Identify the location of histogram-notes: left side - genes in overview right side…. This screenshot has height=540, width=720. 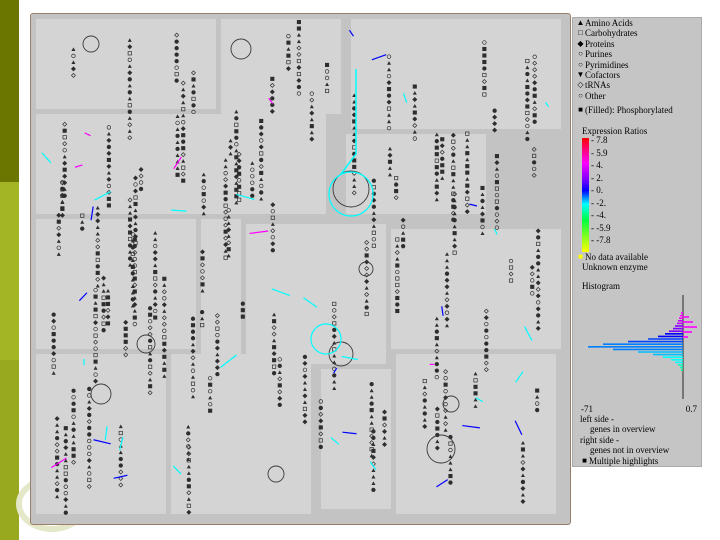
(624, 440).